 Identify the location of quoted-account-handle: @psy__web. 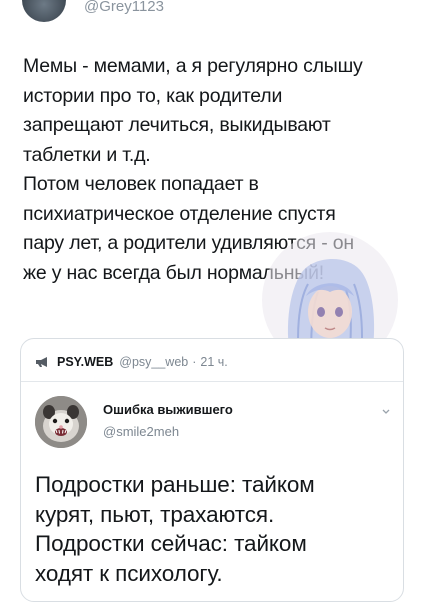
(153, 362).